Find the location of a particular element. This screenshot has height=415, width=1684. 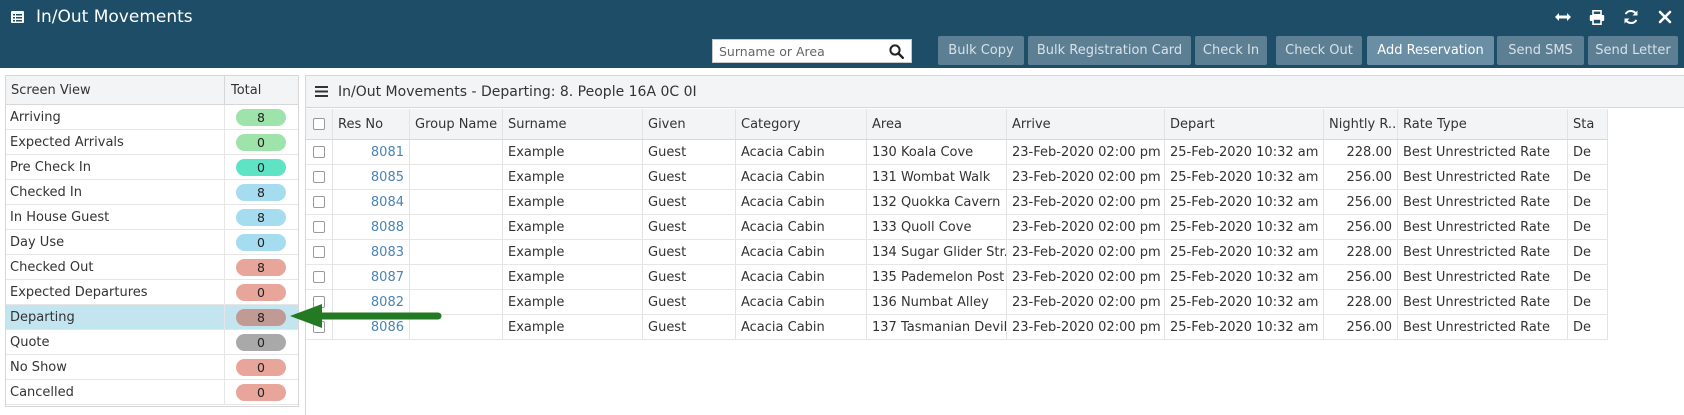

page-title: In/Out Movements is located at coordinates (114, 17).